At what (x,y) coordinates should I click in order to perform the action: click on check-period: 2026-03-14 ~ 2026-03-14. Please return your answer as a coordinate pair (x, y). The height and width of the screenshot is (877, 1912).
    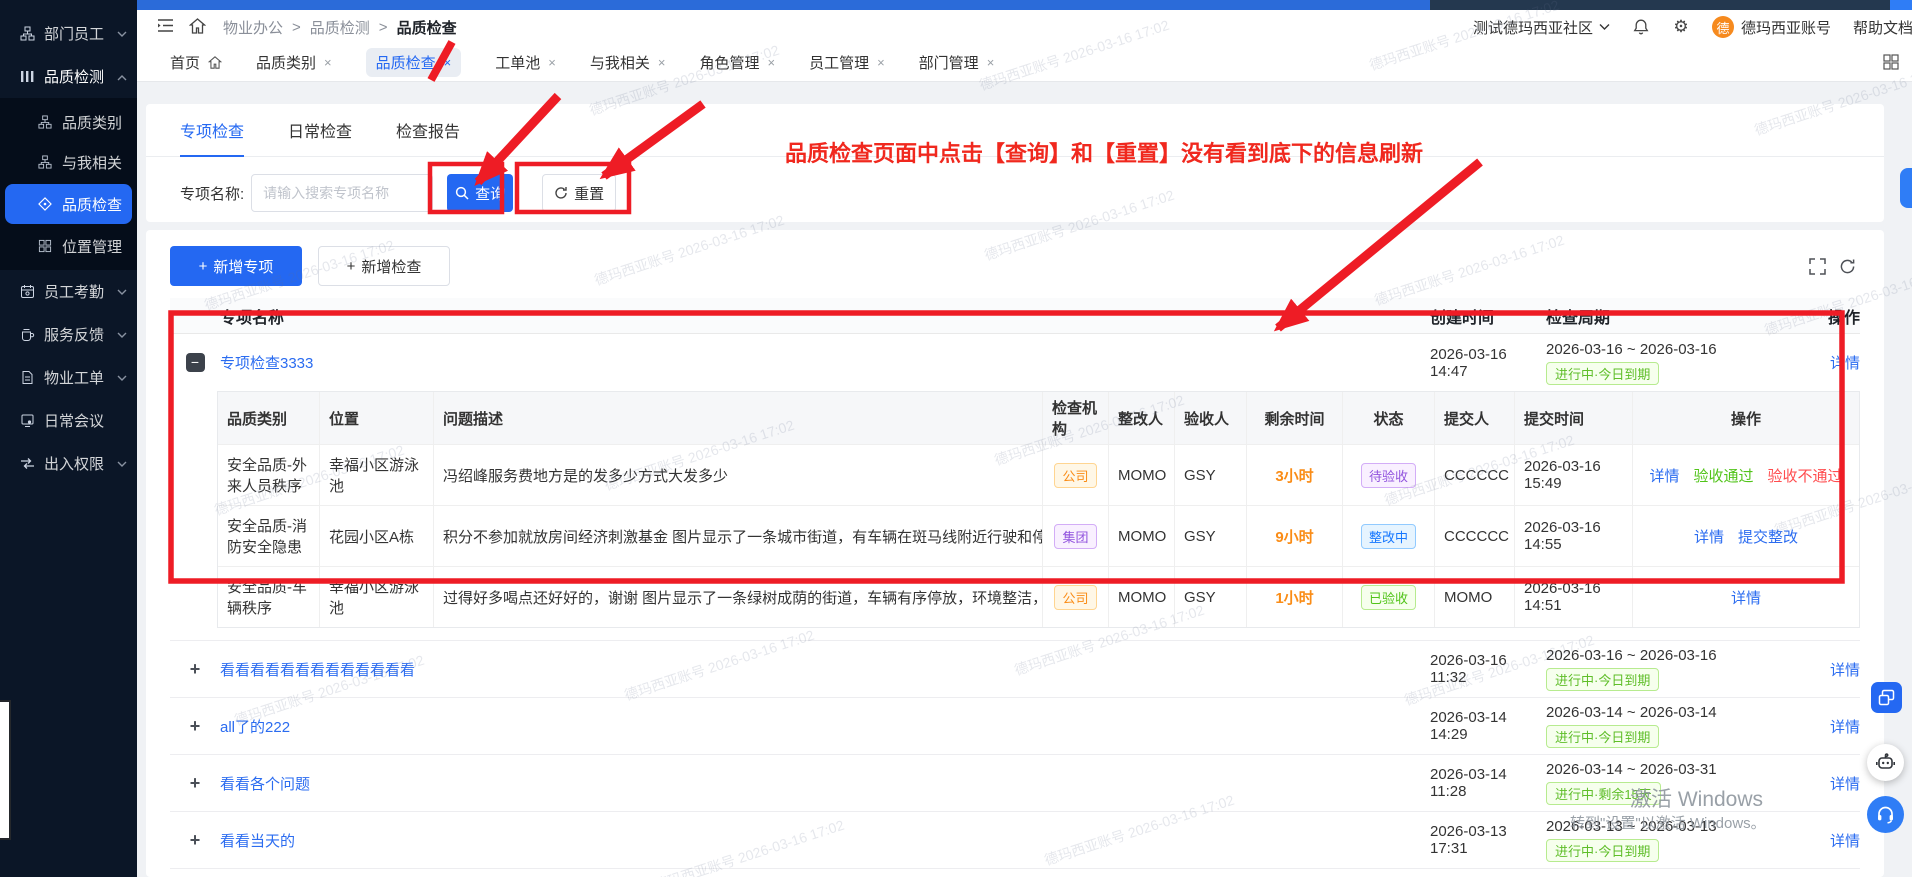
    Looking at the image, I should click on (1631, 712).